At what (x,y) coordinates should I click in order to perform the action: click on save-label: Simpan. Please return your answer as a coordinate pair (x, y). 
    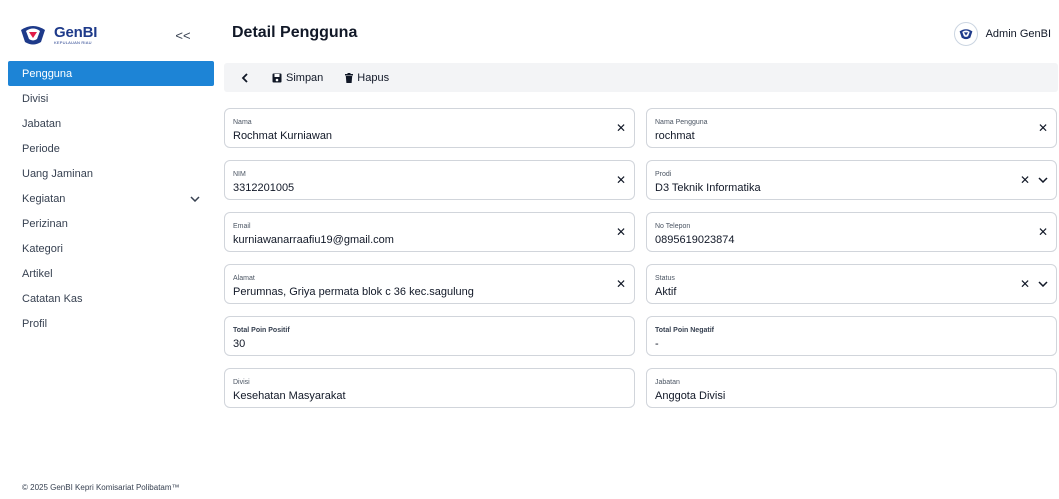
    Looking at the image, I should click on (305, 77).